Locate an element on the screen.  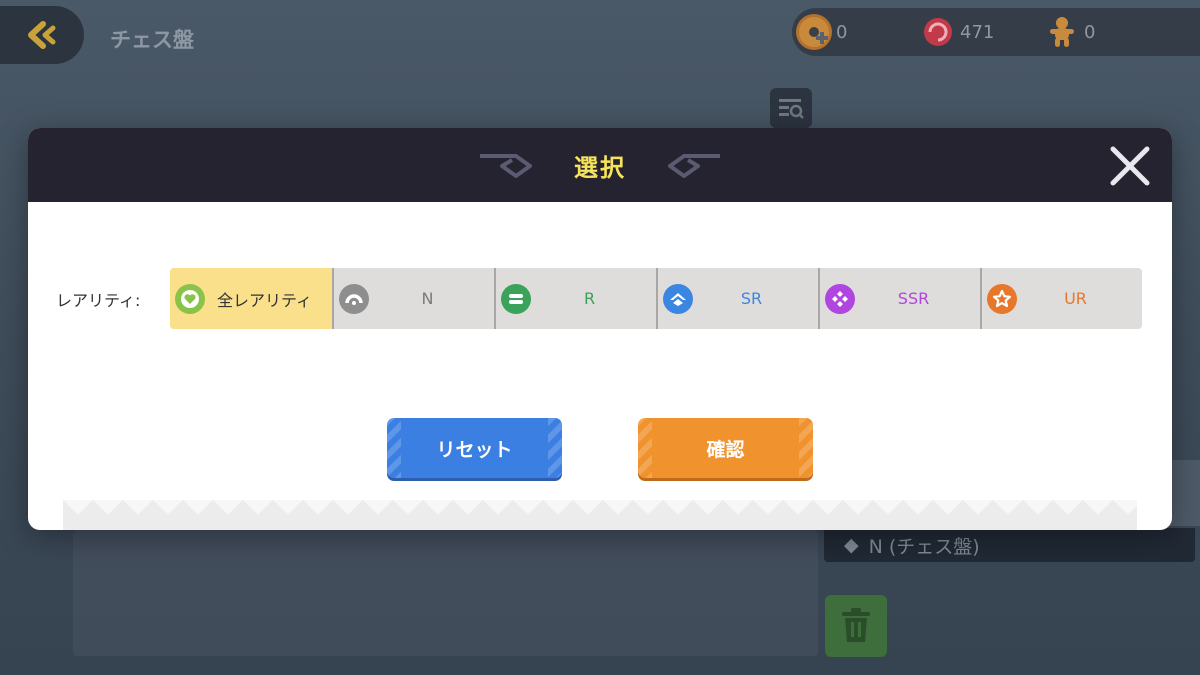
reset-button: リセット is located at coordinates (474, 448).